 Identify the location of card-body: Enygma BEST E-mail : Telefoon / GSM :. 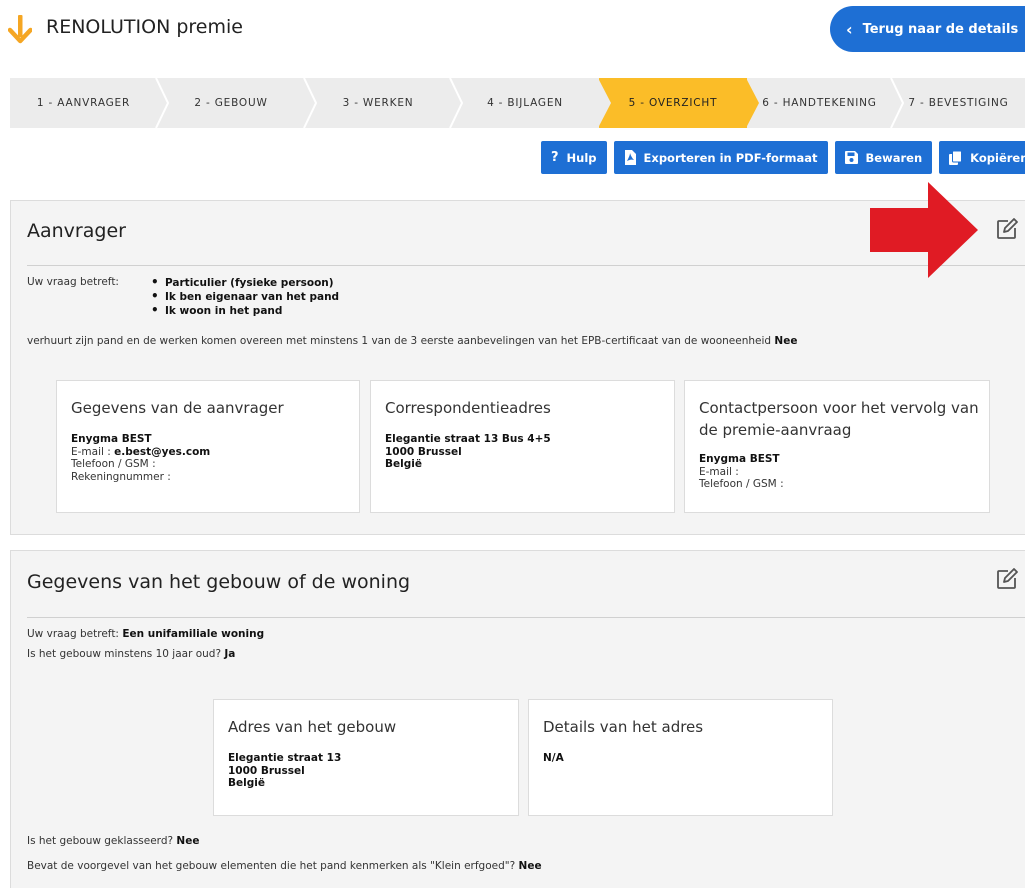
(741, 472).